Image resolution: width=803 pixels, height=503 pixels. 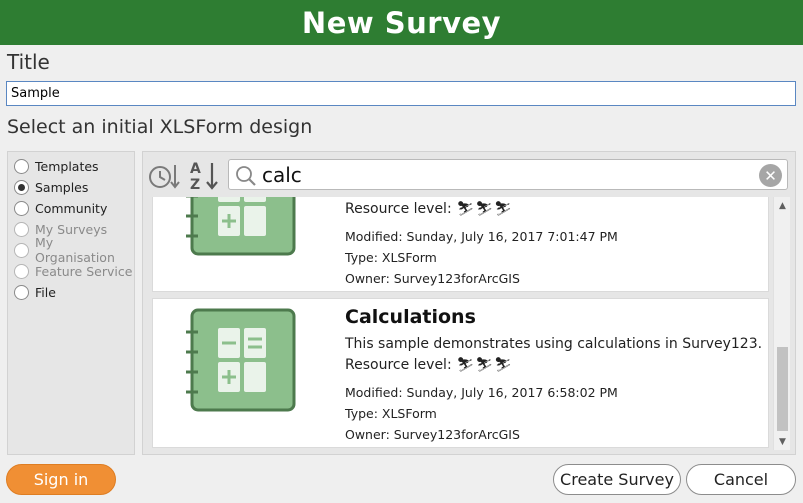 I want to click on sort-az-icon: A Z, so click(x=205, y=176).